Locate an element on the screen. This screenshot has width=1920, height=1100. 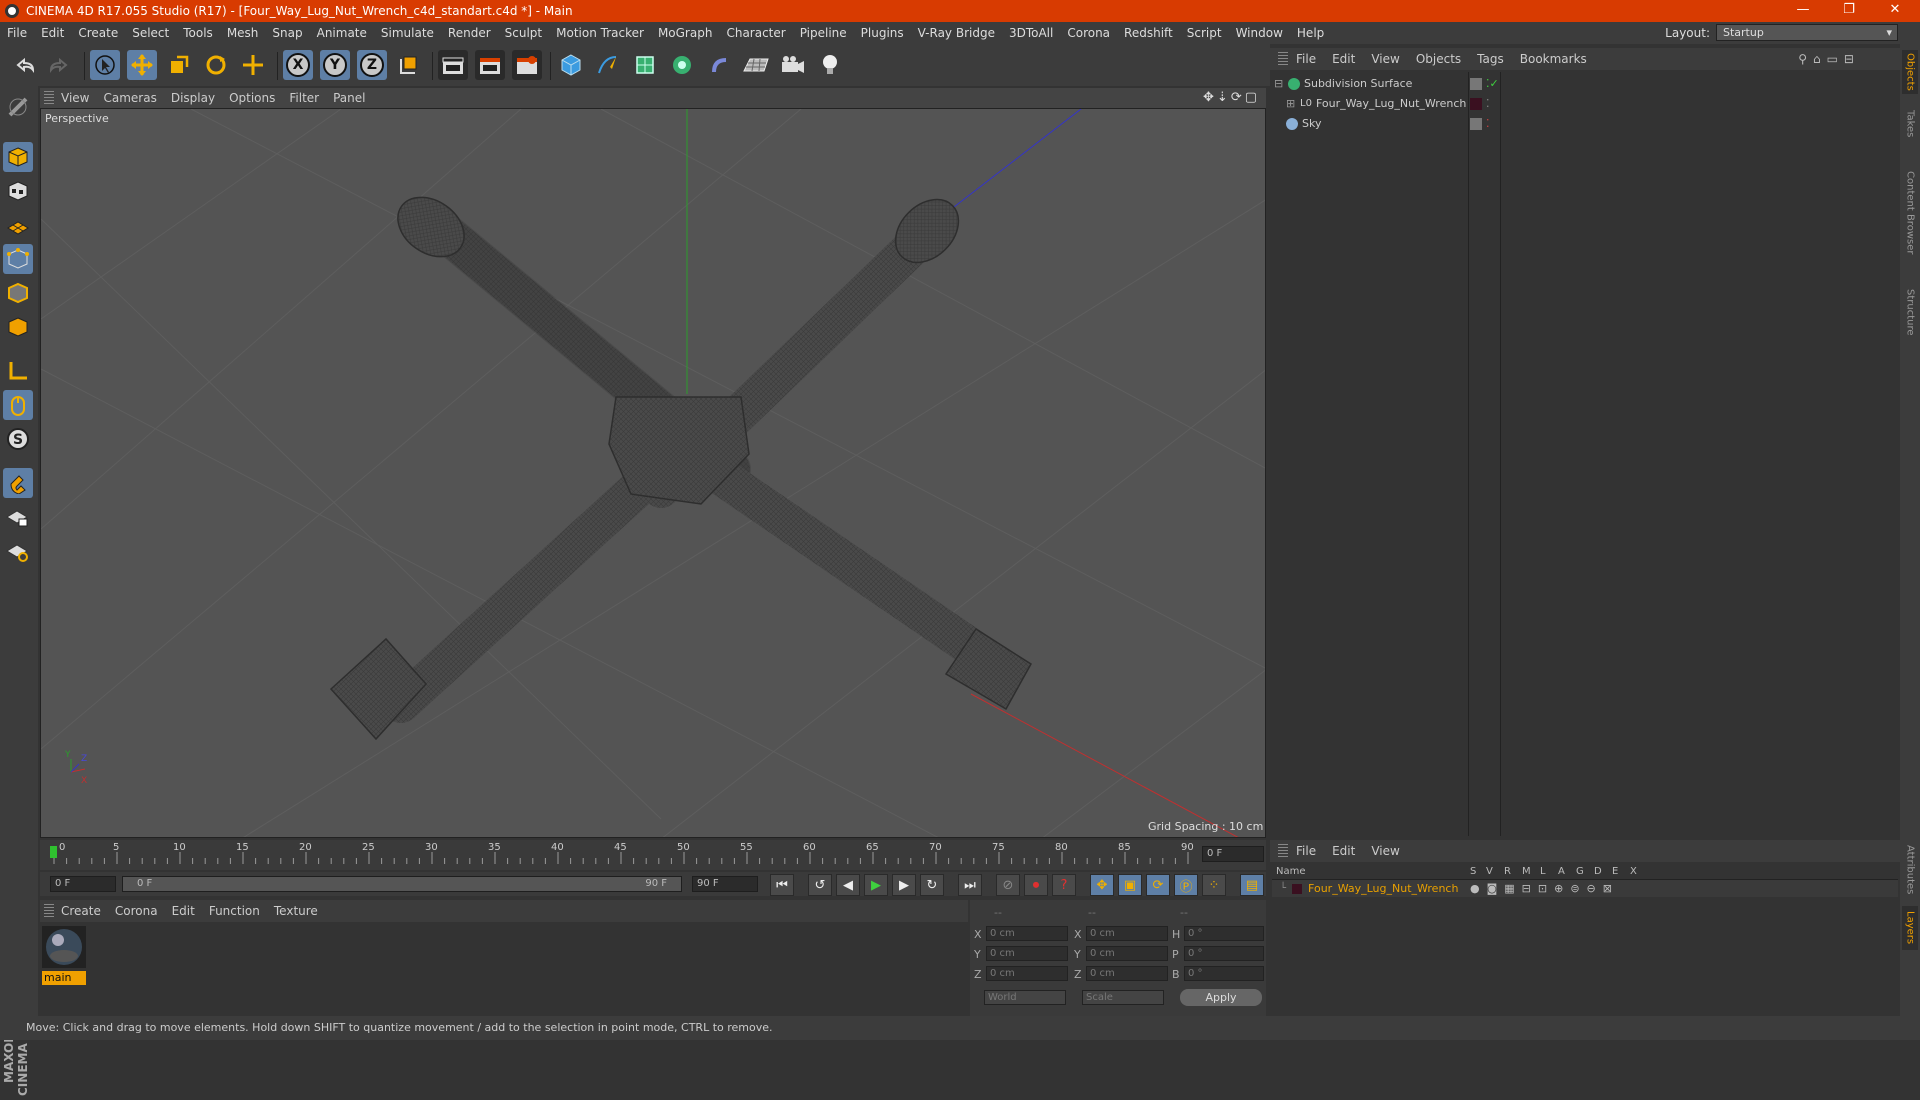
material-menu-edit: Edit is located at coordinates (183, 911).